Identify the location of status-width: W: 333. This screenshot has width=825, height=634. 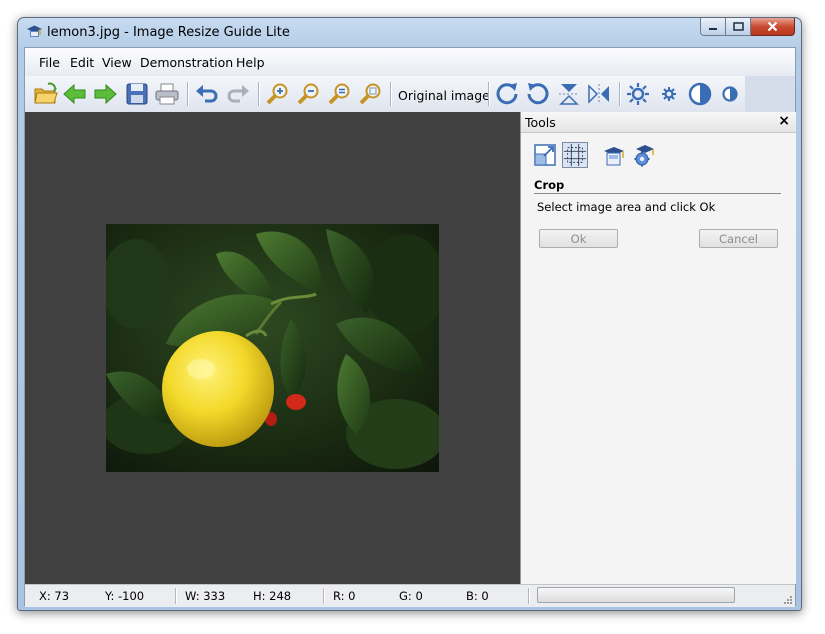
(205, 596).